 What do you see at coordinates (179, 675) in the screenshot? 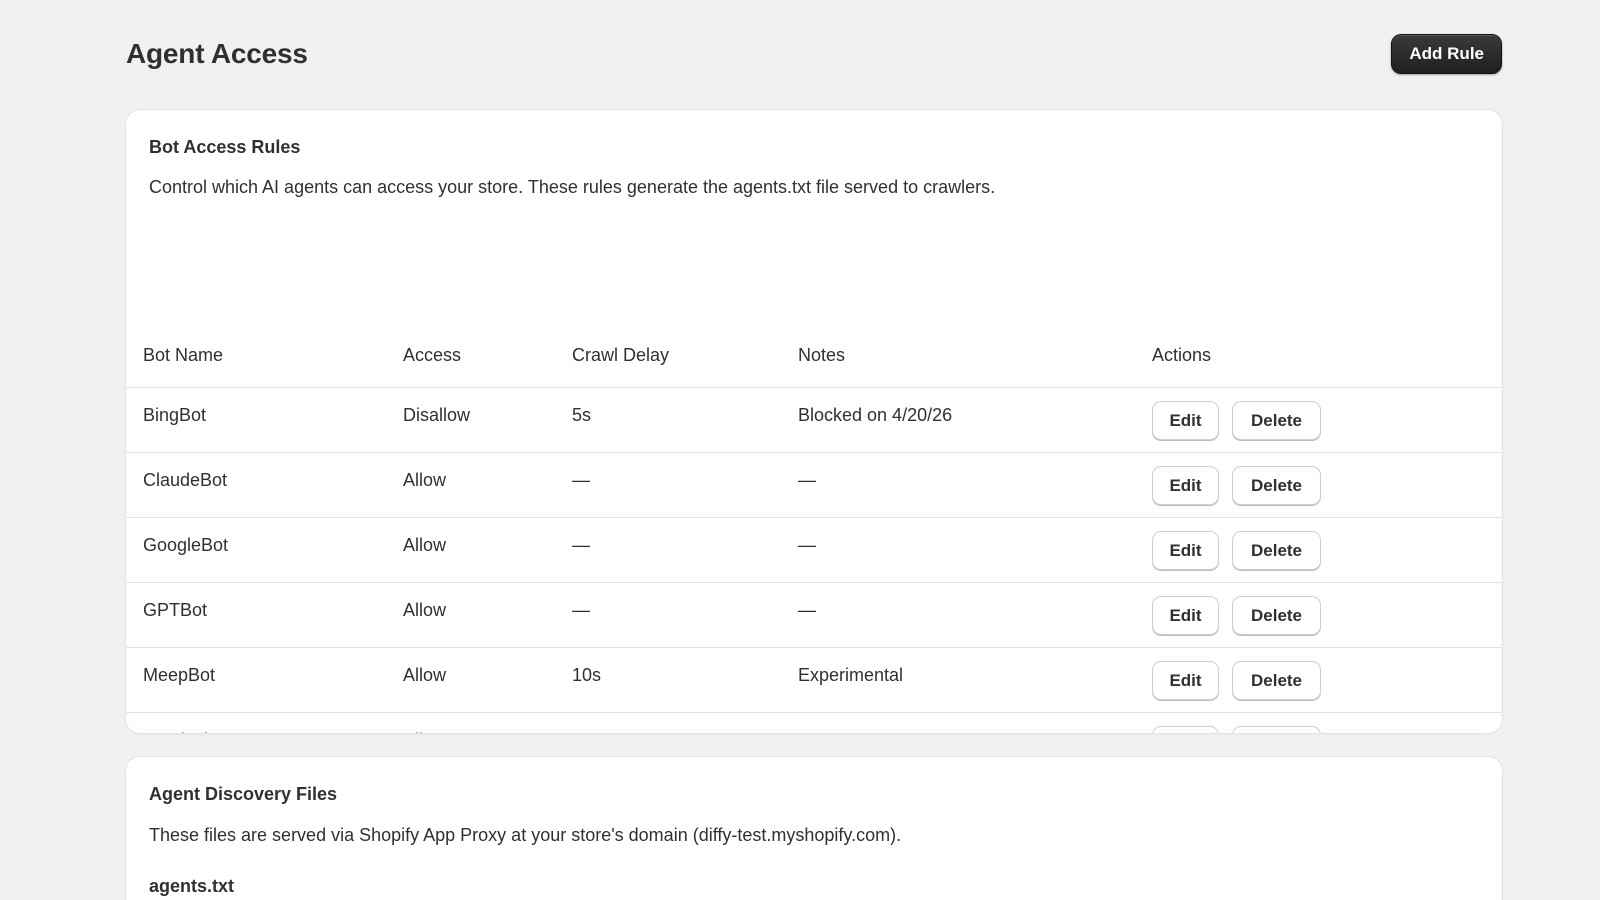
I see `bot-name-cell: MeepBot` at bounding box center [179, 675].